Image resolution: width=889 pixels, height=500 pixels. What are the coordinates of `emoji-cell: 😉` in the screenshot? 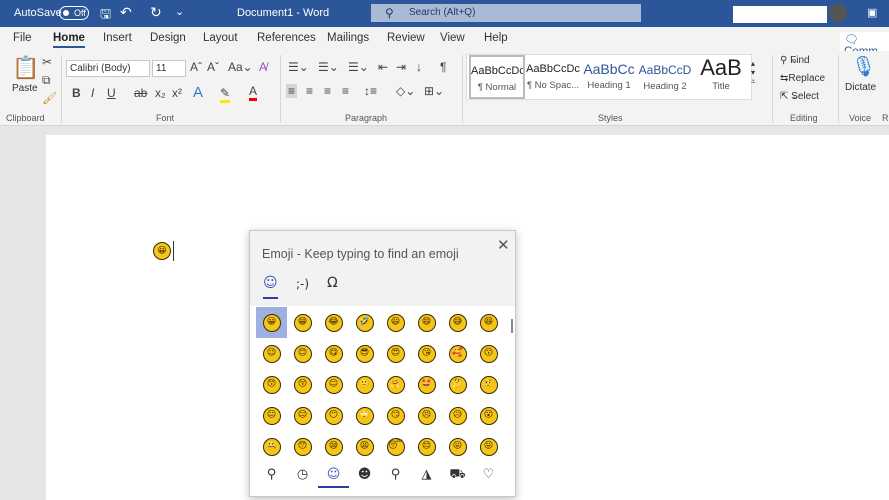 It's located at (271, 353).